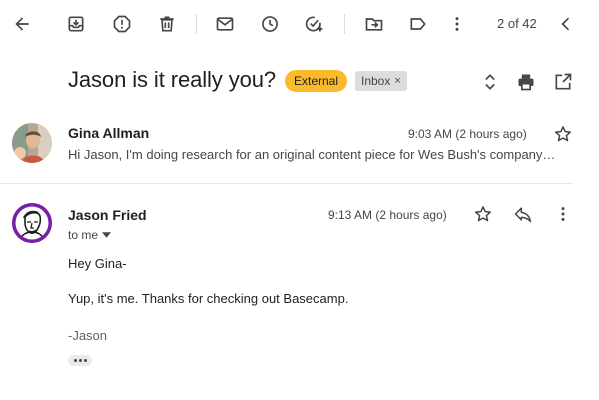 Image resolution: width=599 pixels, height=400 pixels. What do you see at coordinates (83, 235) in the screenshot?
I see `recipients-label: to me` at bounding box center [83, 235].